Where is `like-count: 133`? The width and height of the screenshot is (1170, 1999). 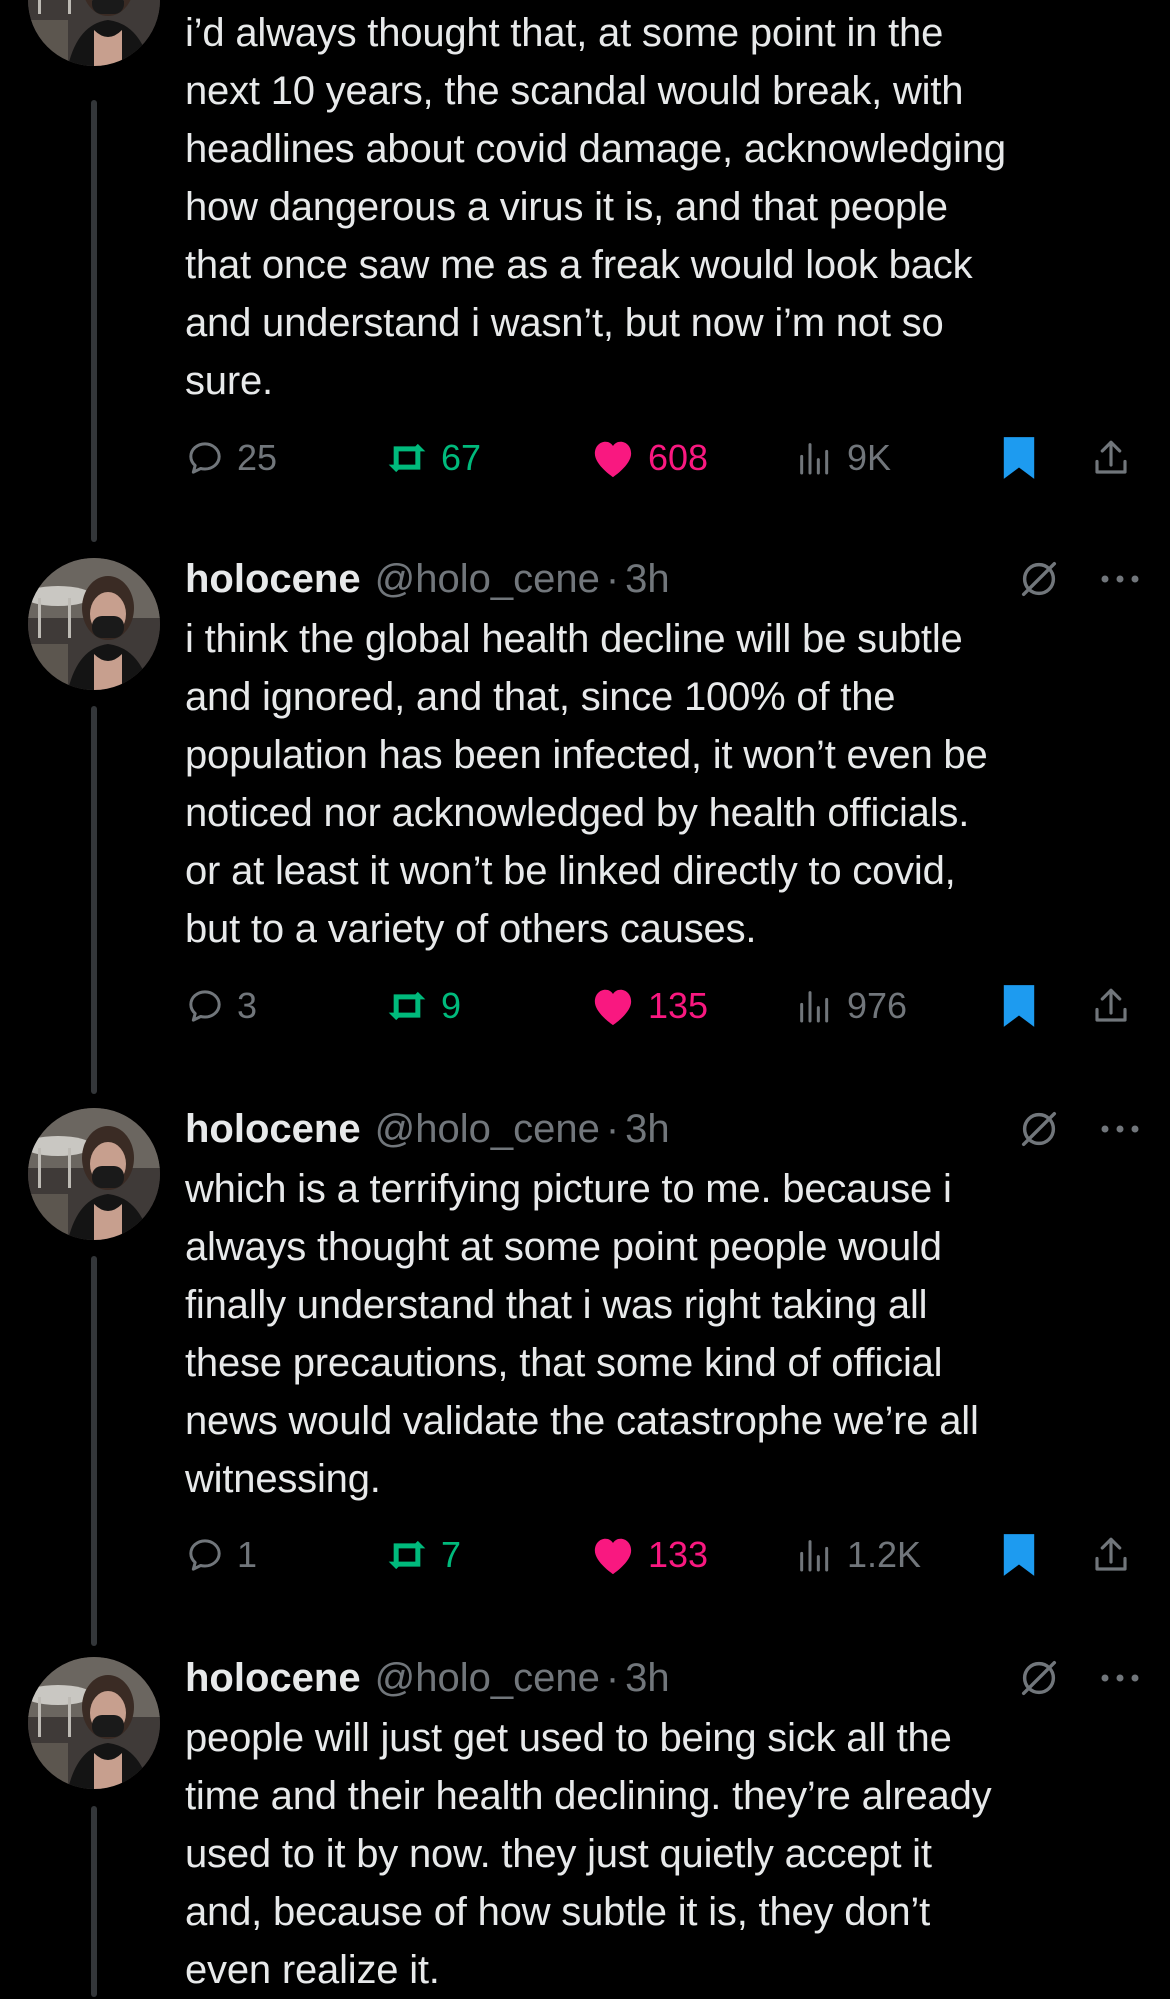
like-count: 133 is located at coordinates (678, 1554).